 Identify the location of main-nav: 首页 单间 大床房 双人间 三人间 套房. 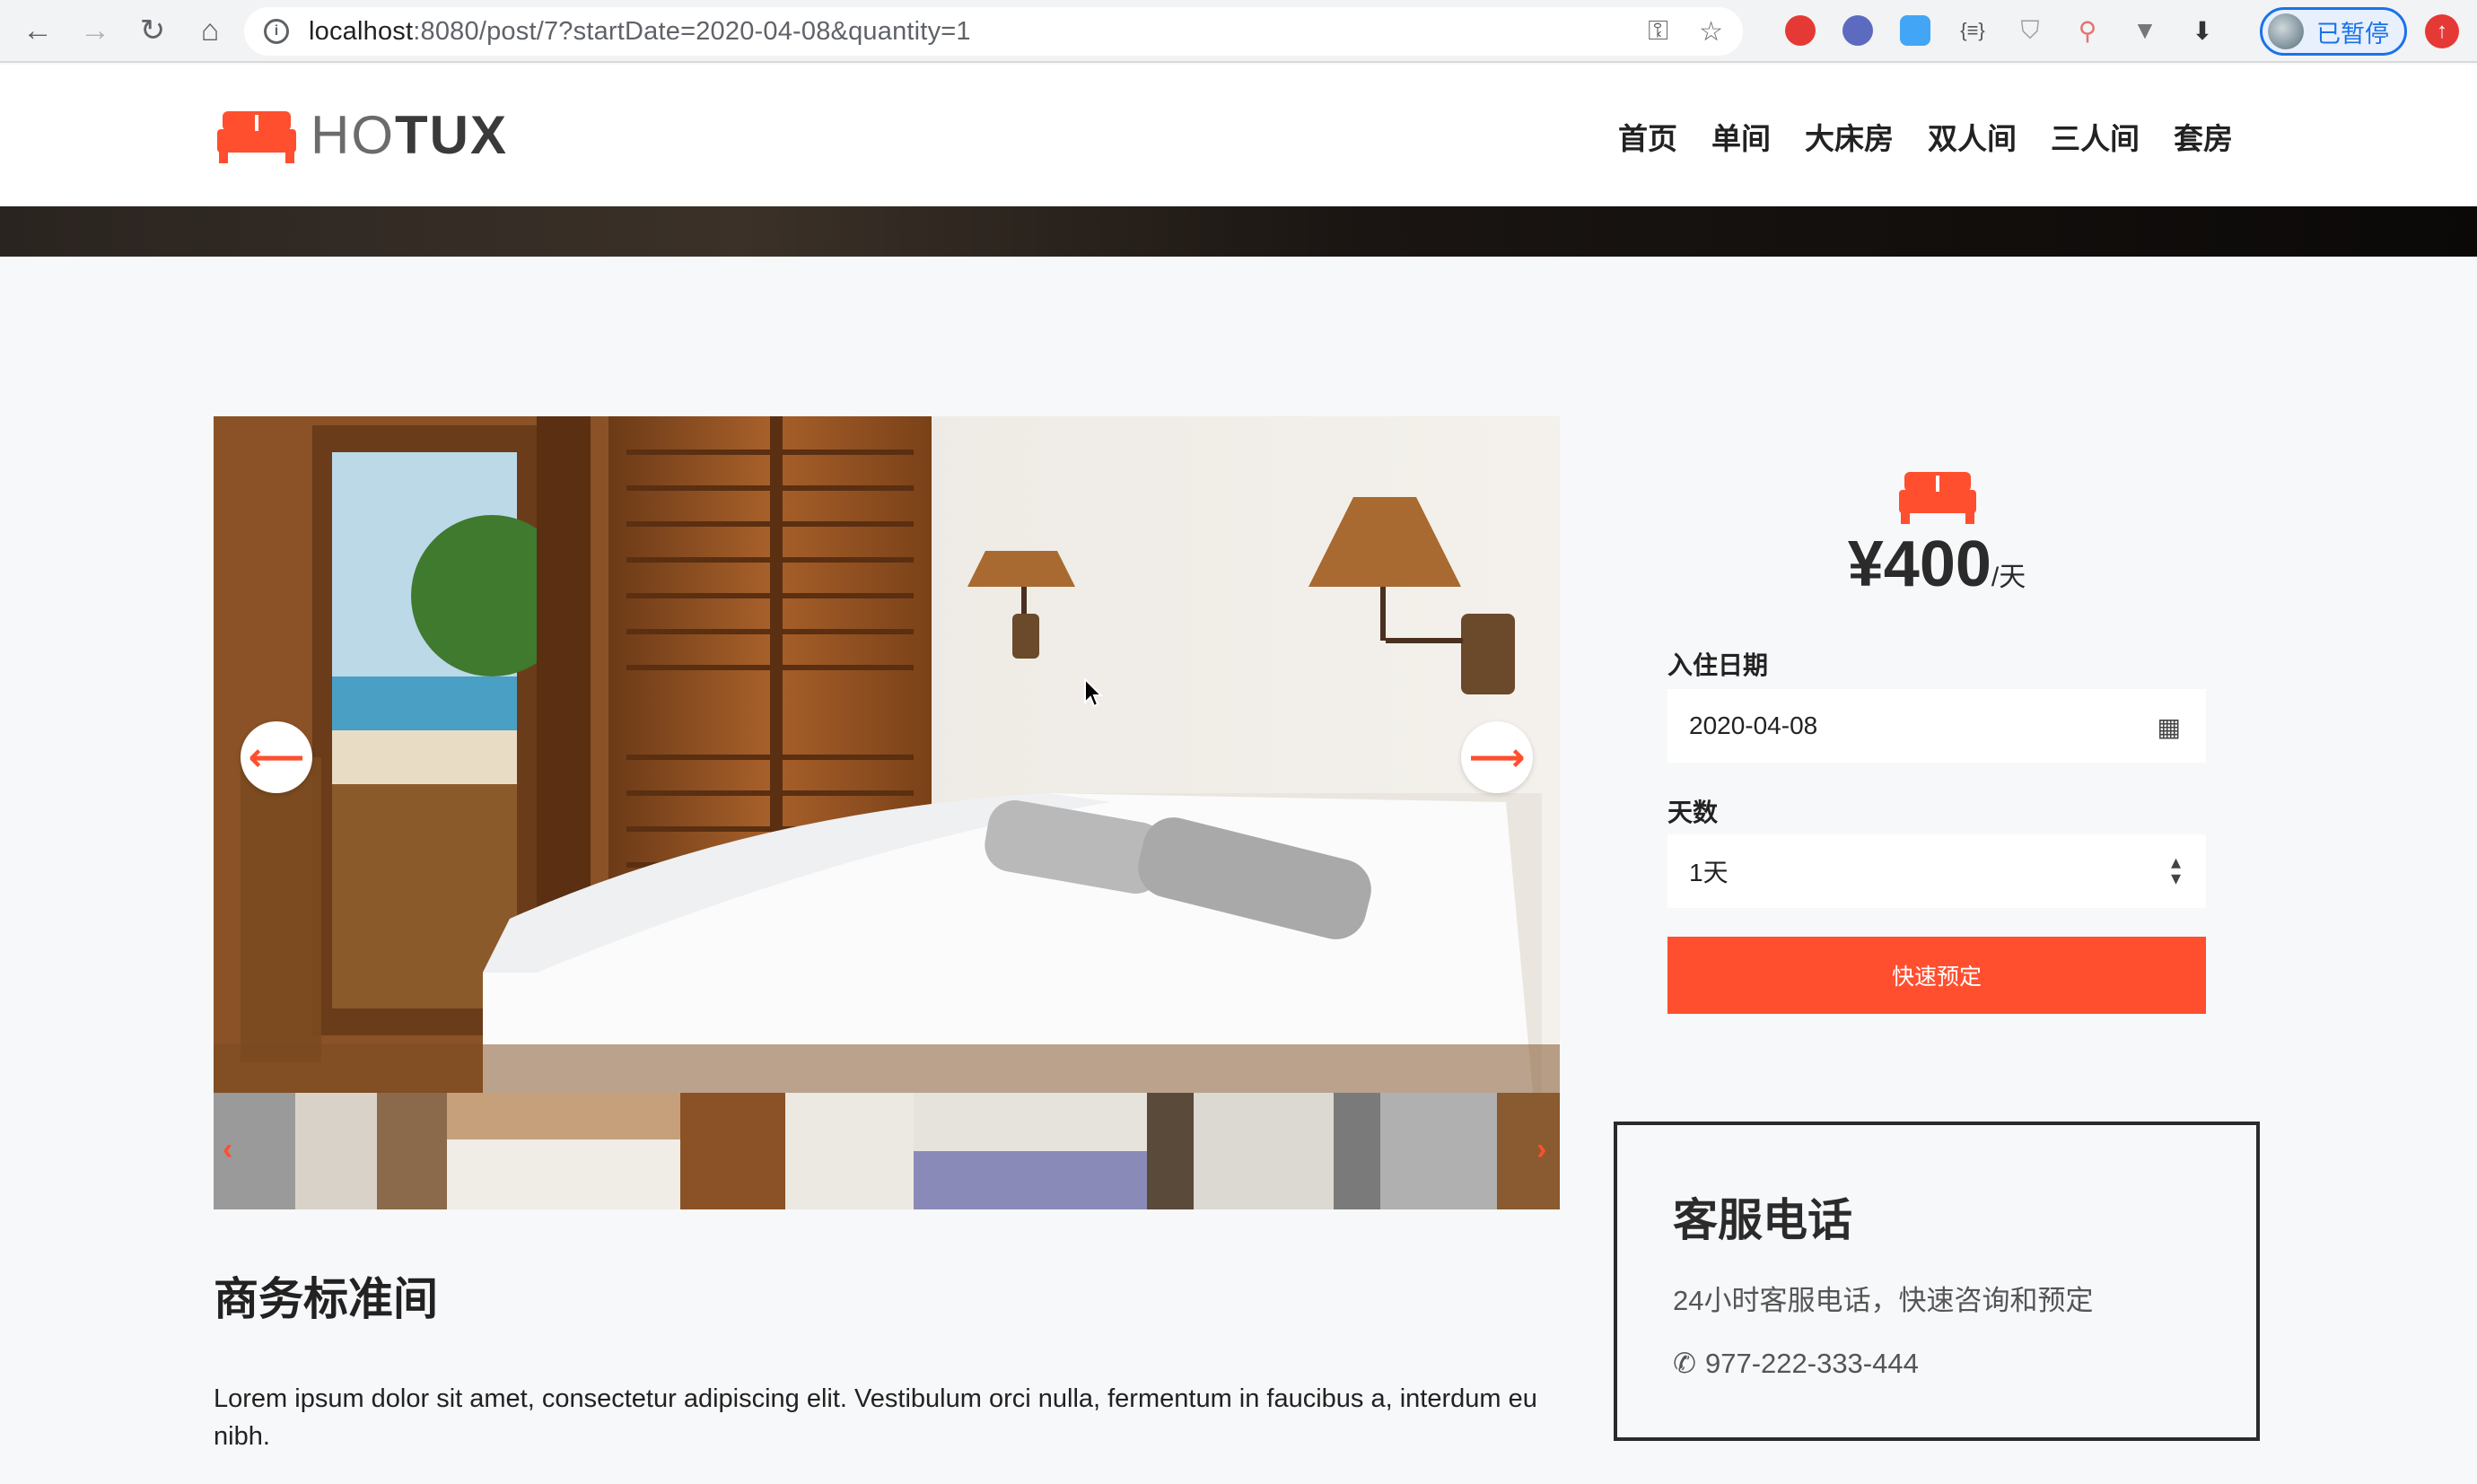
(1926, 137).